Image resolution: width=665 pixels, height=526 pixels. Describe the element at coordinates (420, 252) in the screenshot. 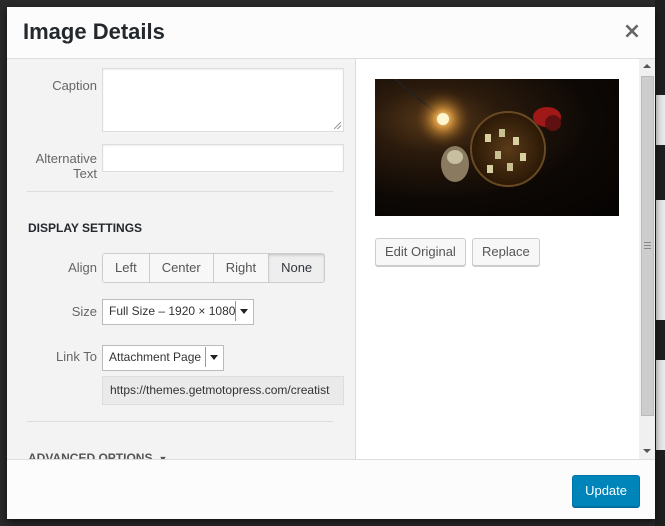

I see `edit-original-button: Edit Original` at that location.